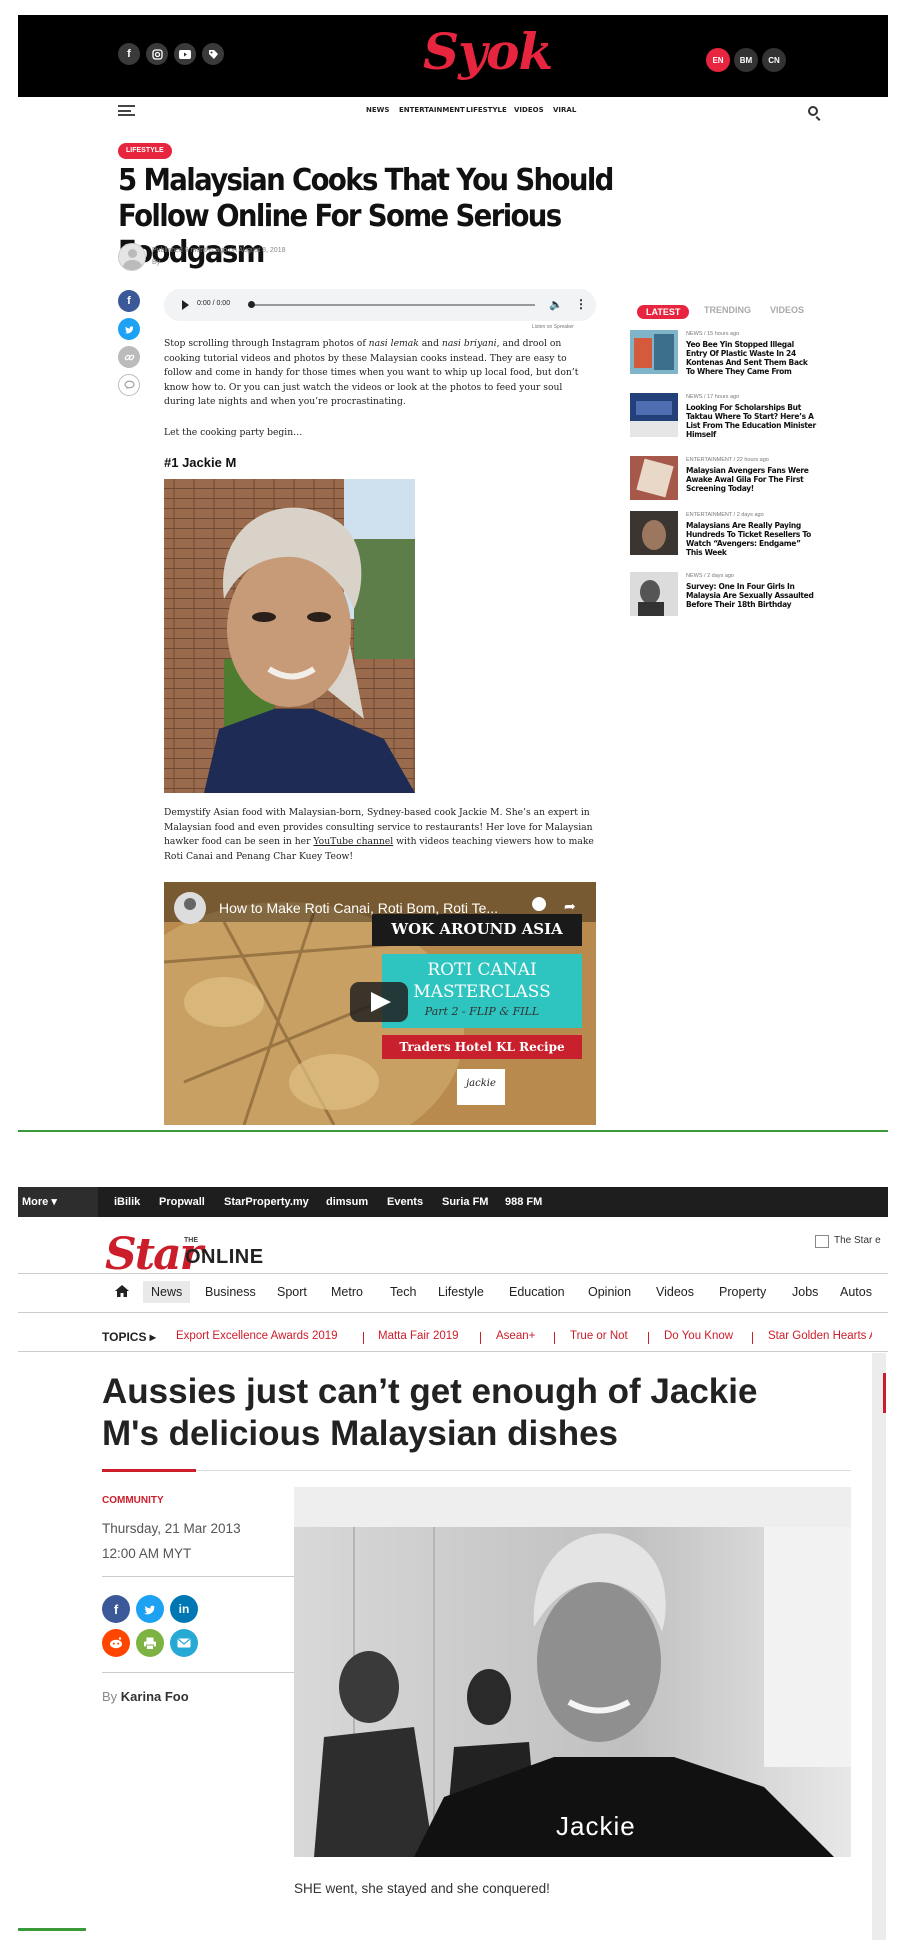 The image size is (906, 1940). I want to click on title-underline, so click(149, 1470).